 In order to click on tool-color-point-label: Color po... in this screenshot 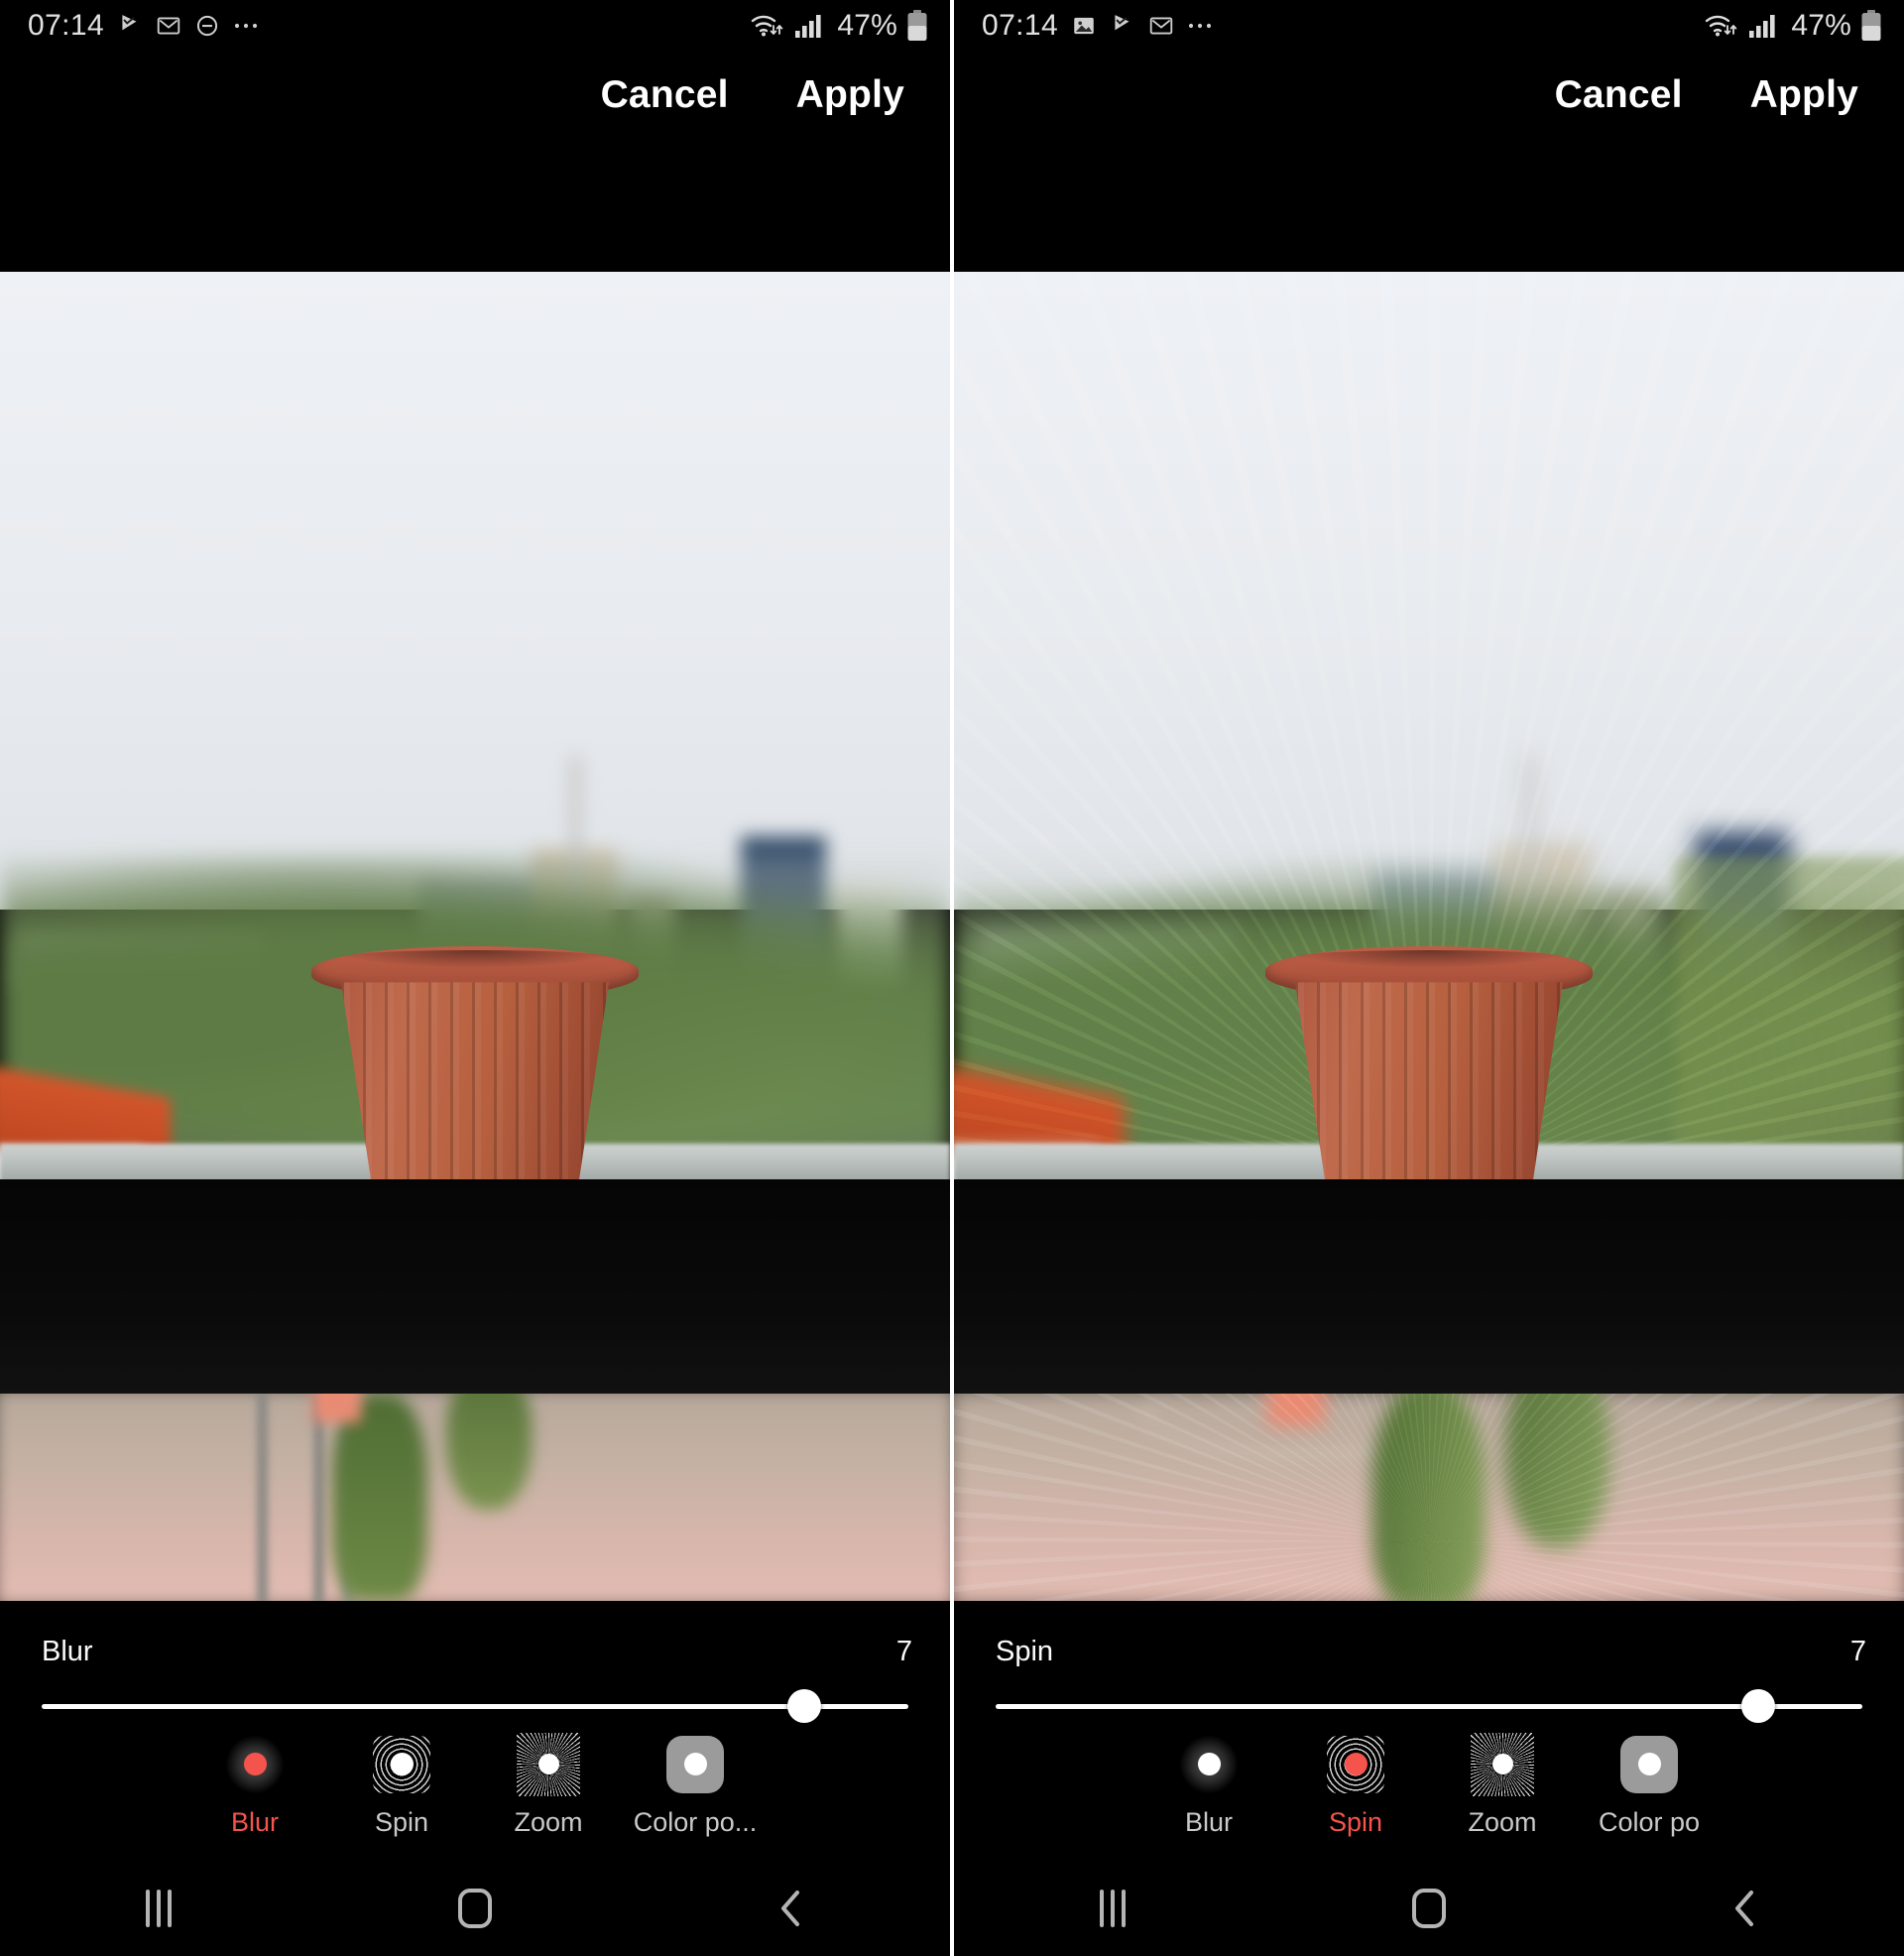, I will do `click(695, 1821)`.